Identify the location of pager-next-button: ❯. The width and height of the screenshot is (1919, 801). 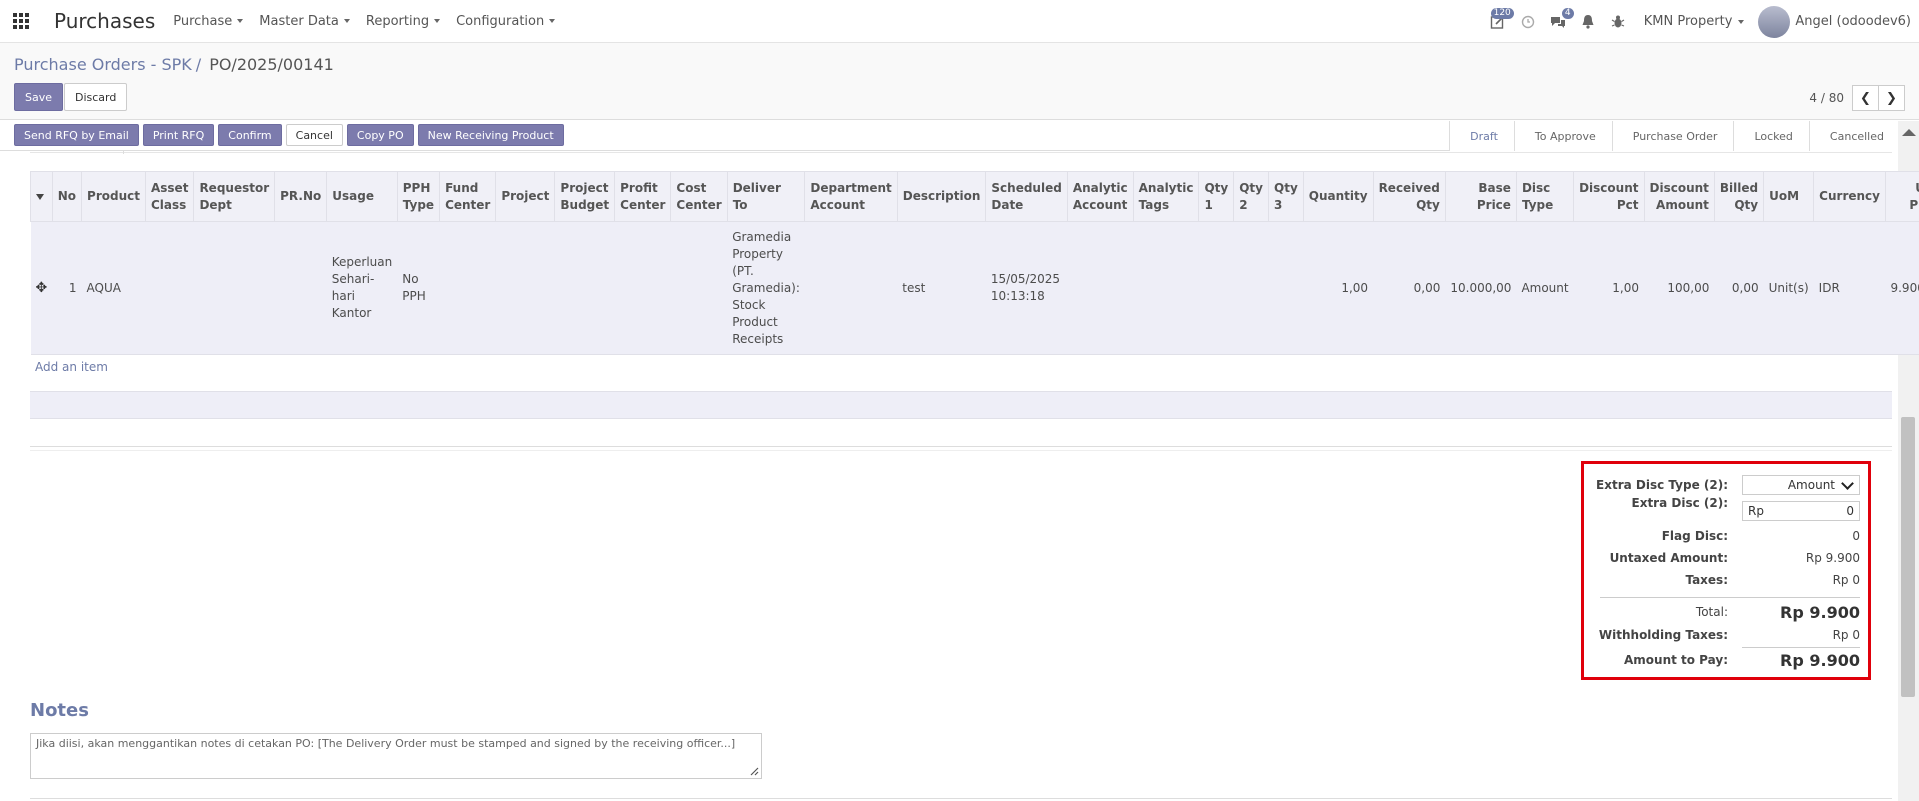
(1891, 98).